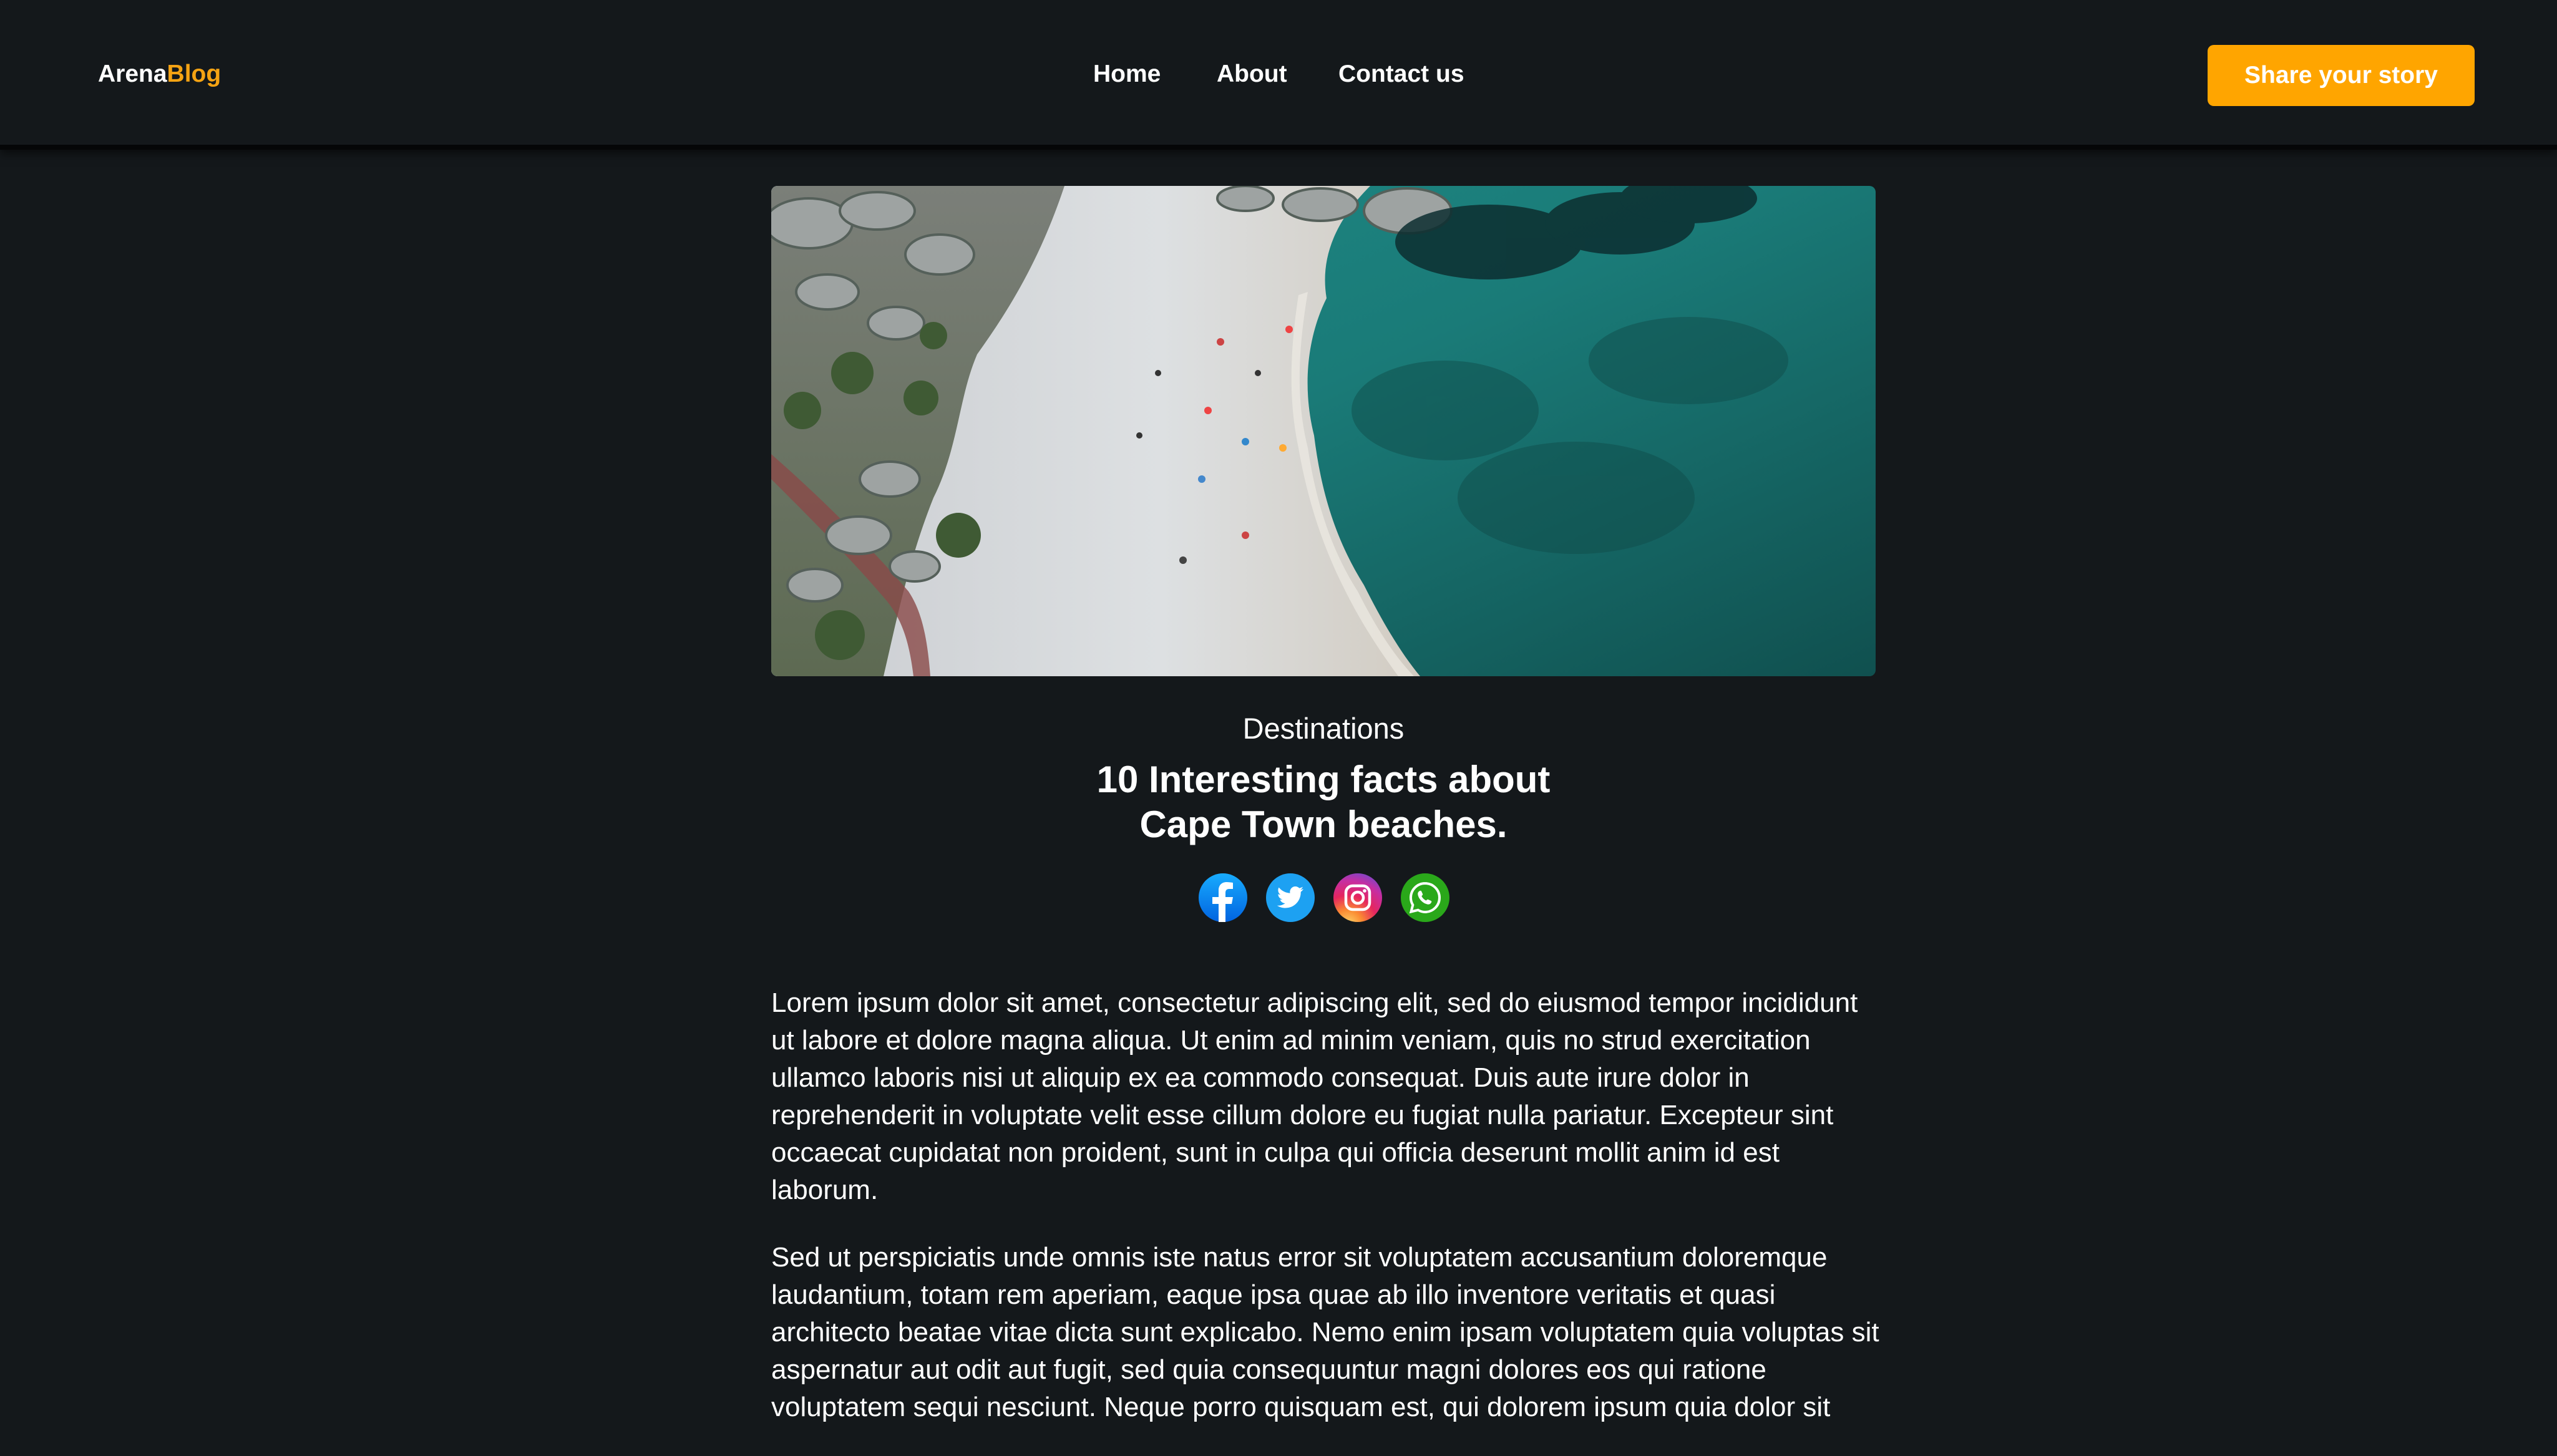  I want to click on whatsapp-icon, so click(1425, 898).